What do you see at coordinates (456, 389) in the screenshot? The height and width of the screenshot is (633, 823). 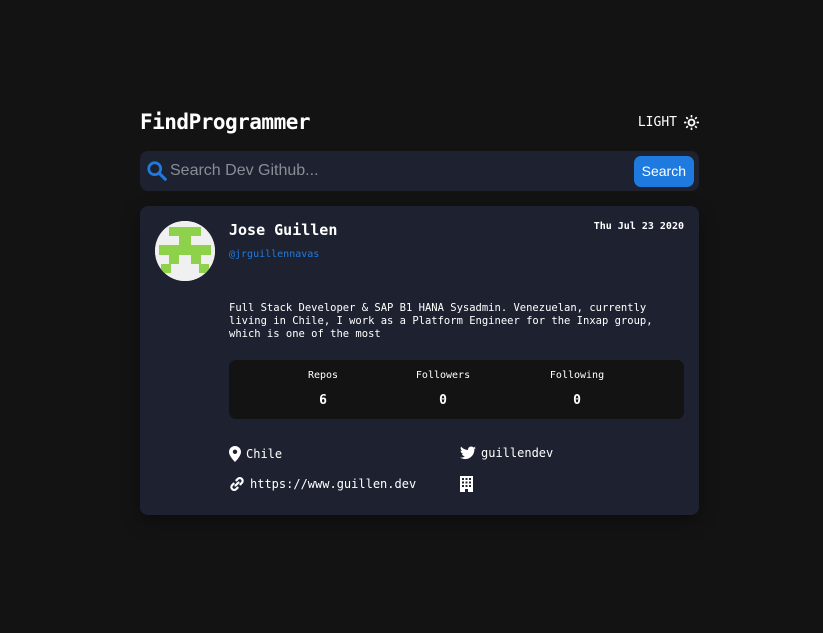 I see `stats-panel: Repos 6 Followers 0 Following 0` at bounding box center [456, 389].